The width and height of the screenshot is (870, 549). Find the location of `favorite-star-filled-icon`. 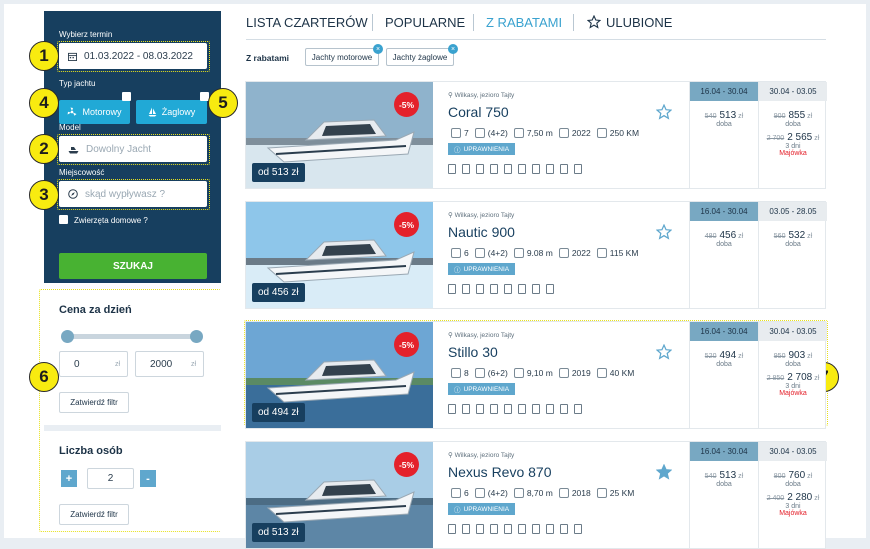

favorite-star-filled-icon is located at coordinates (664, 472).